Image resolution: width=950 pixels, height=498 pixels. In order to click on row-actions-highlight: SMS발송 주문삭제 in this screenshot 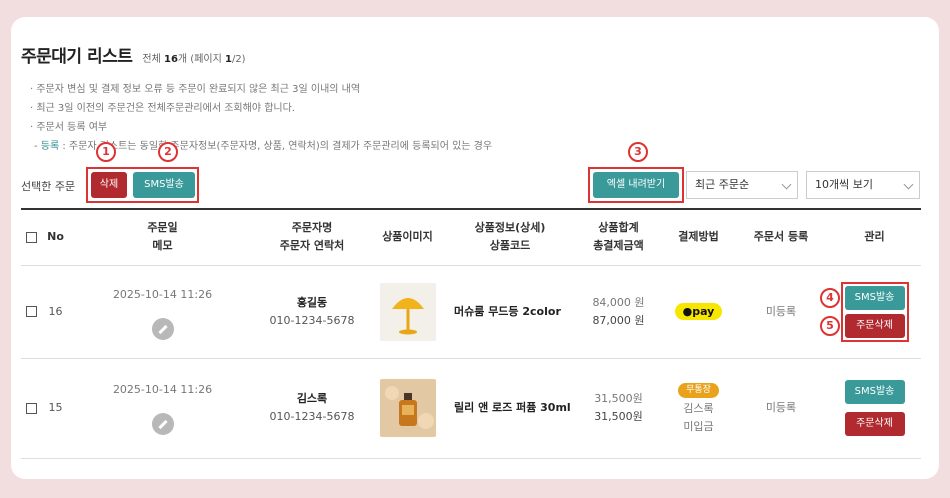, I will do `click(874, 311)`.